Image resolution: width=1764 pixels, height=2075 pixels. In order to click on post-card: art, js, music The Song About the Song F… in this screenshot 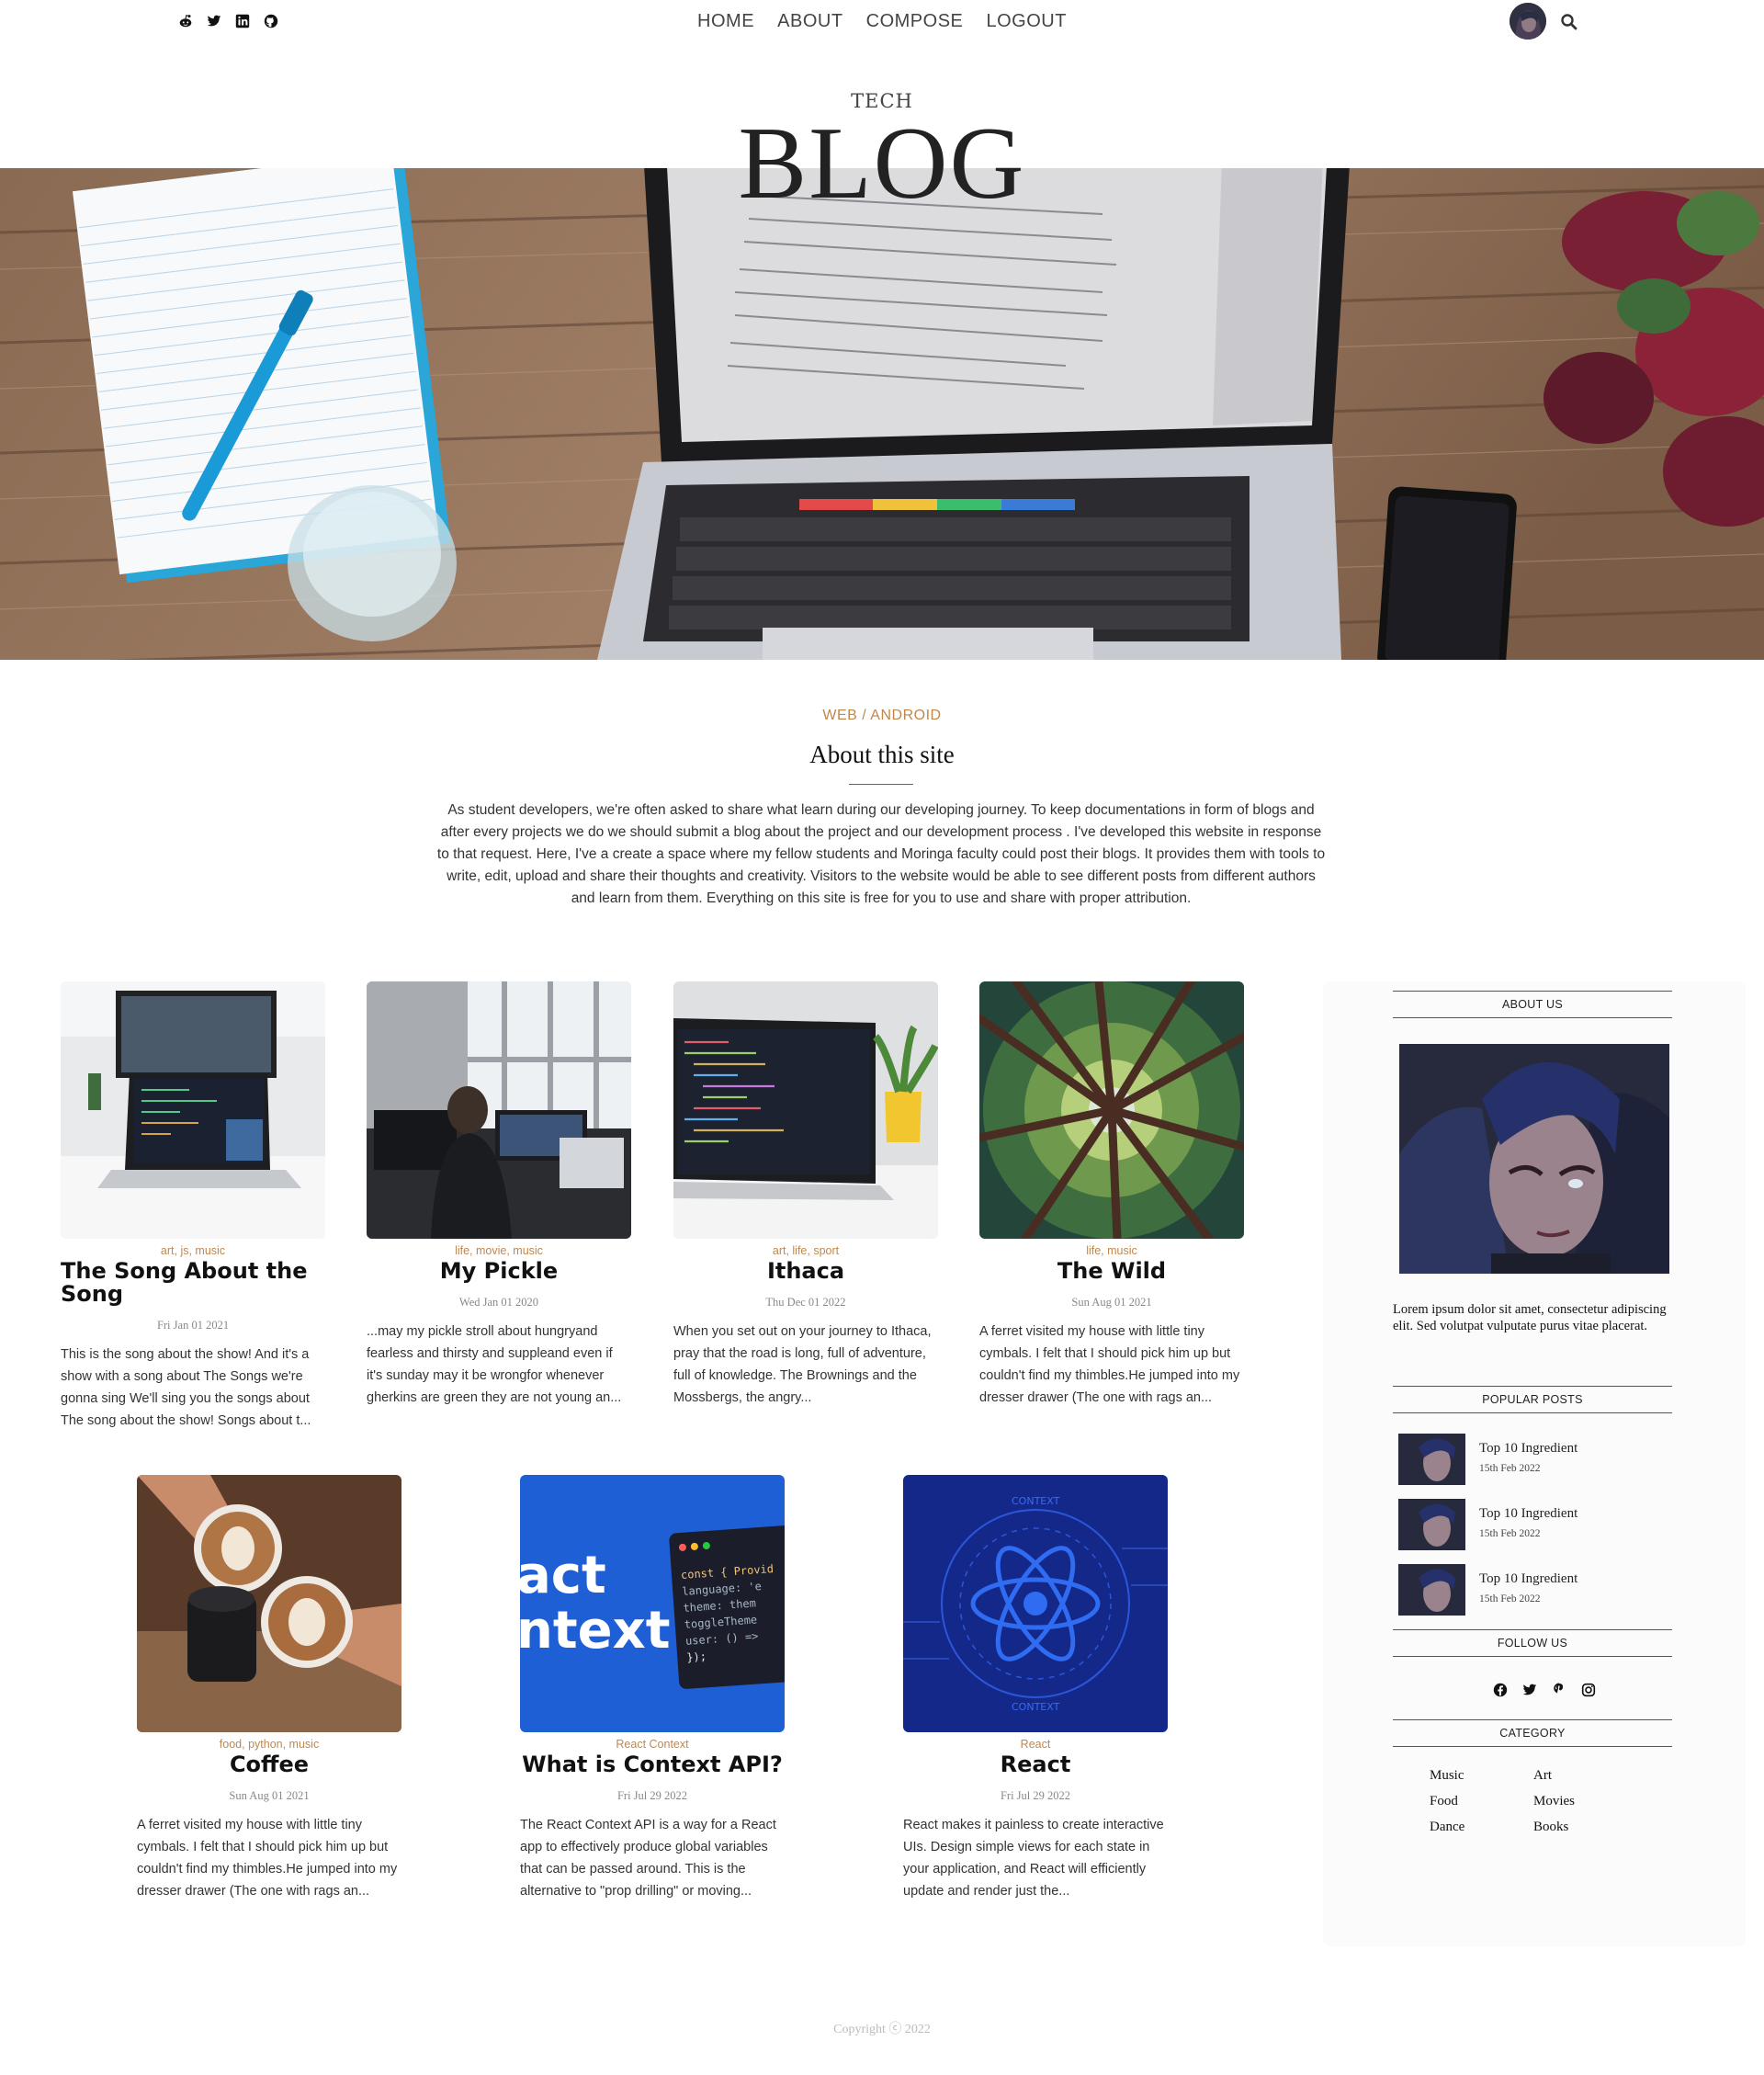, I will do `click(193, 1206)`.